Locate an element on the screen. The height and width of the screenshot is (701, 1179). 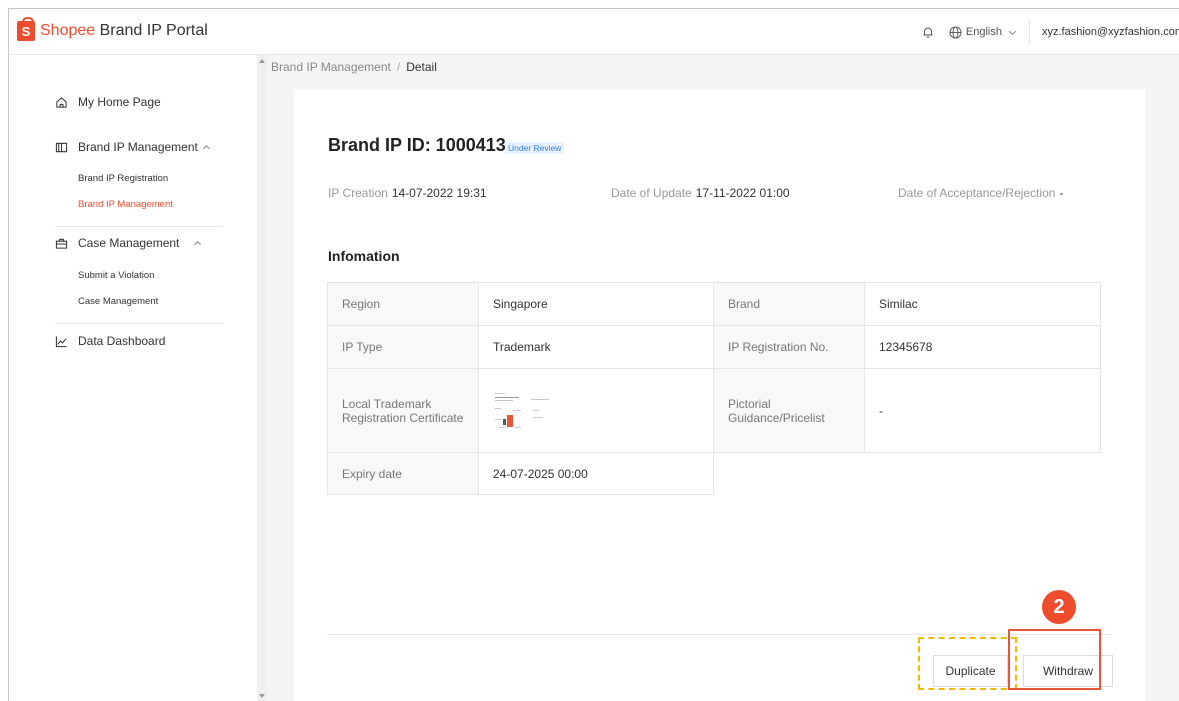
table-value-pictorial: - is located at coordinates (982, 410).